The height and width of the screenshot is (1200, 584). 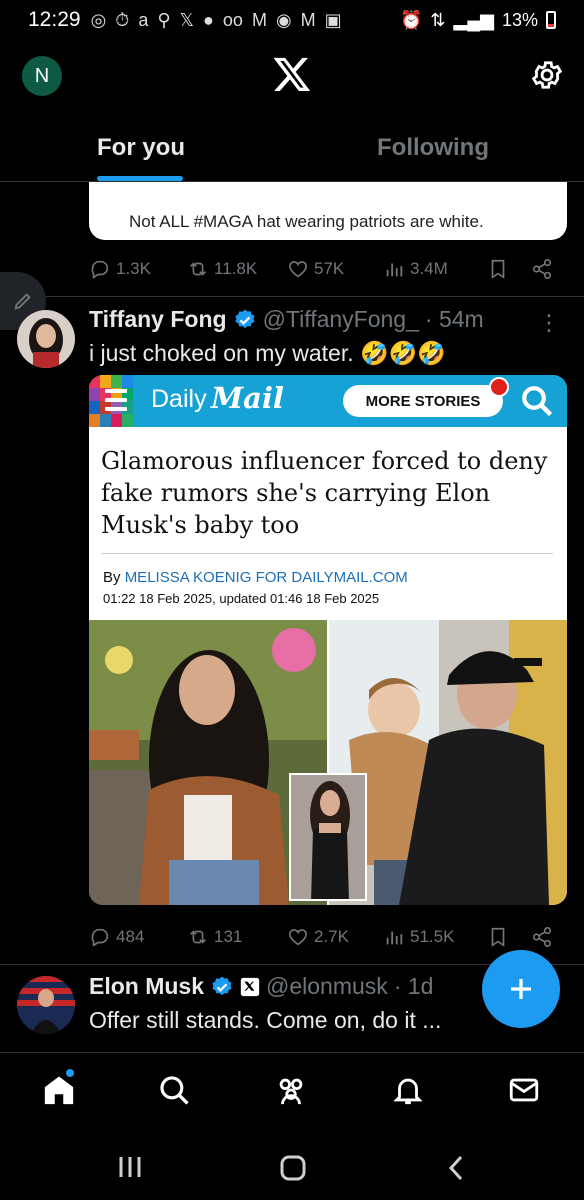 What do you see at coordinates (261, 986) in the screenshot?
I see `tweet-header: Elon Musk @elonmusk · 1d` at bounding box center [261, 986].